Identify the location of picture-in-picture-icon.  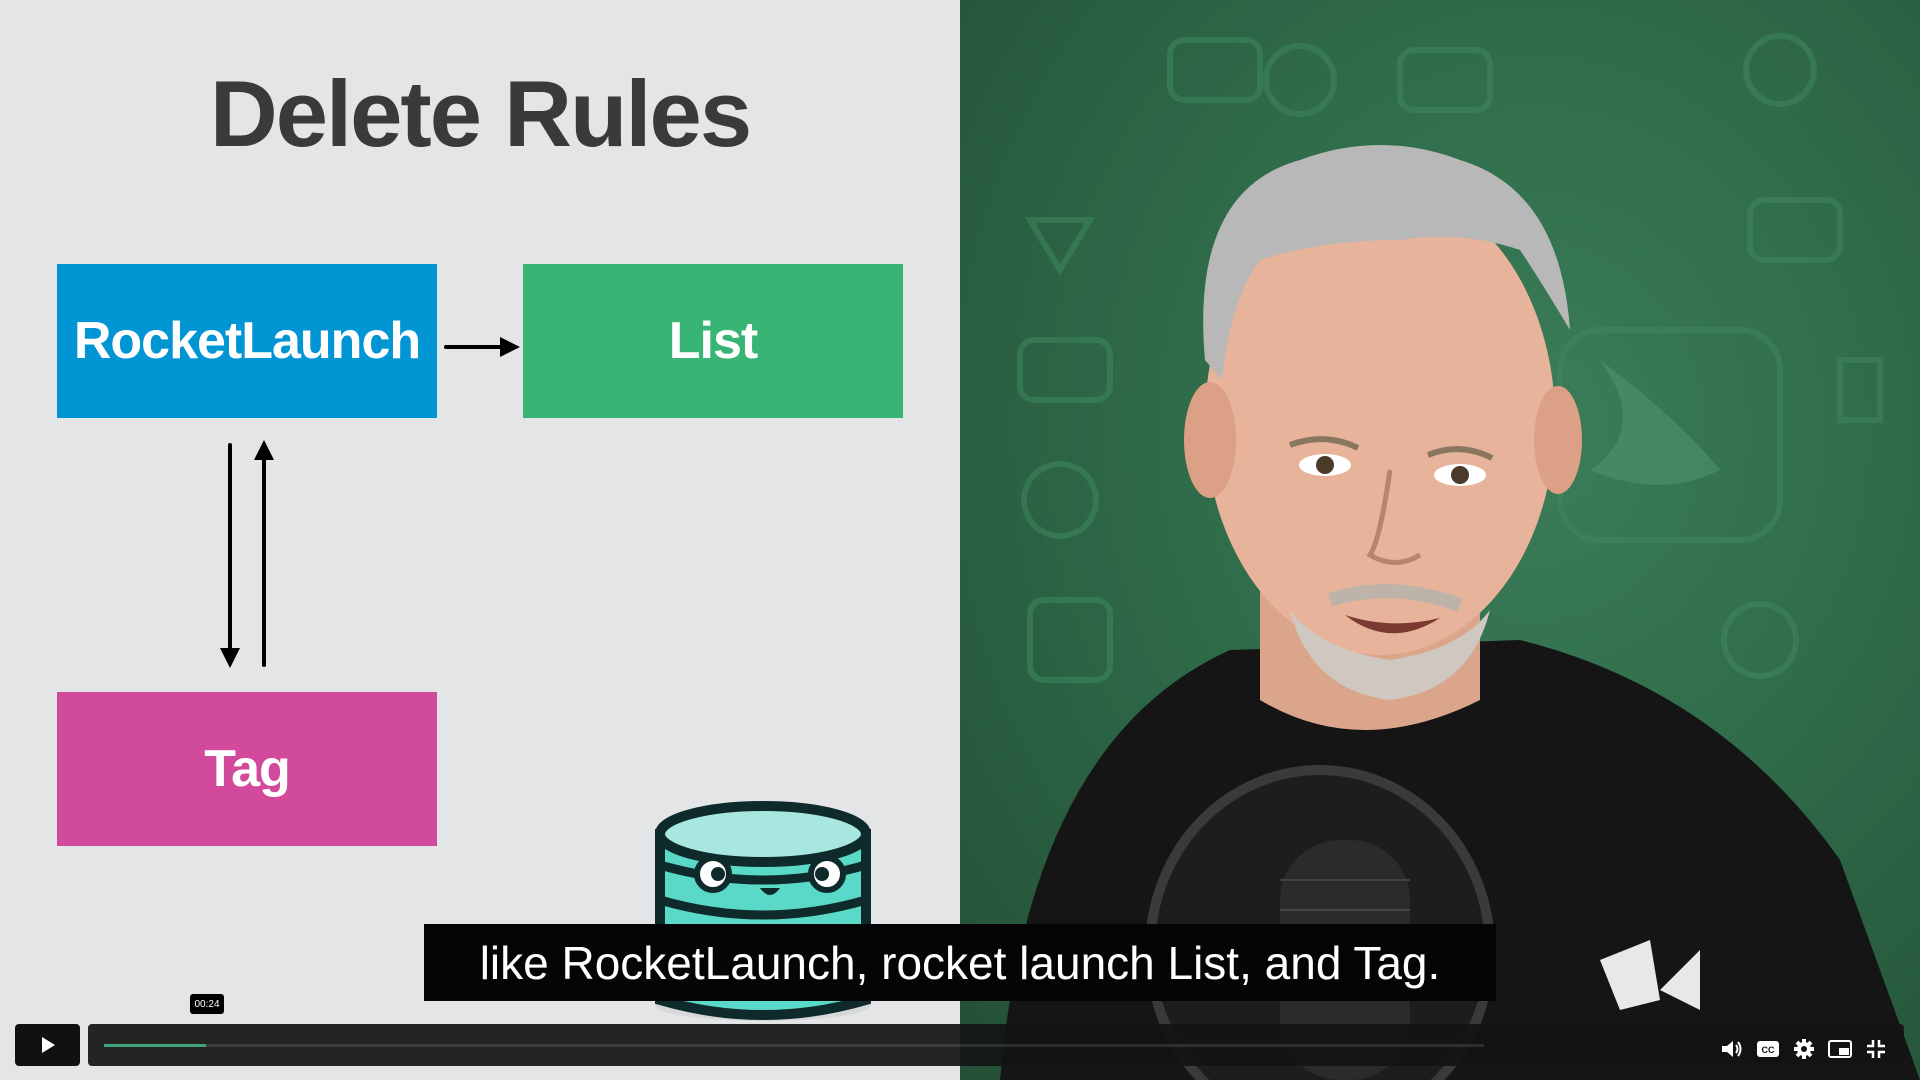
(1840, 1049).